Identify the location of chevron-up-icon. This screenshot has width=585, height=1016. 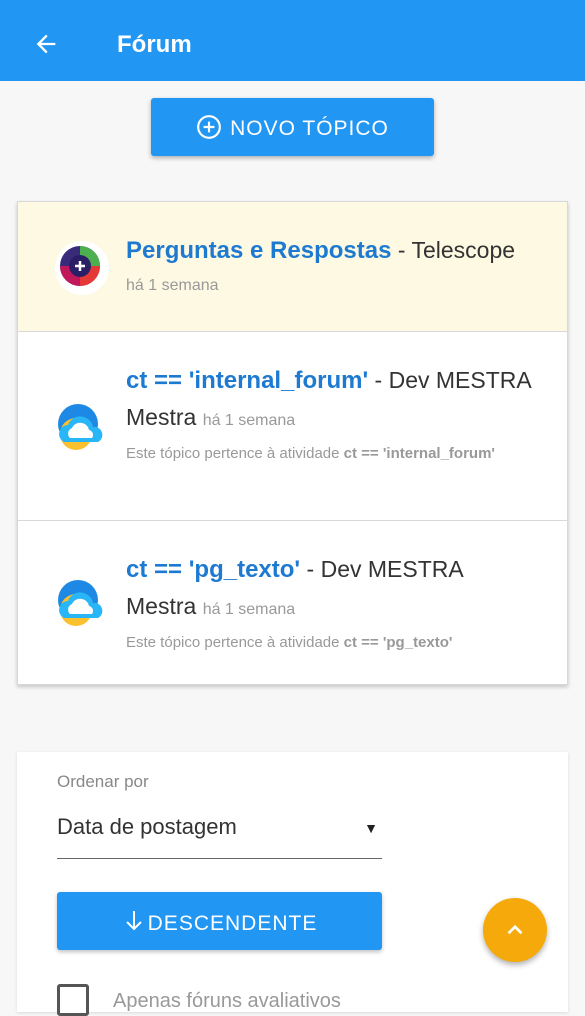
(515, 929).